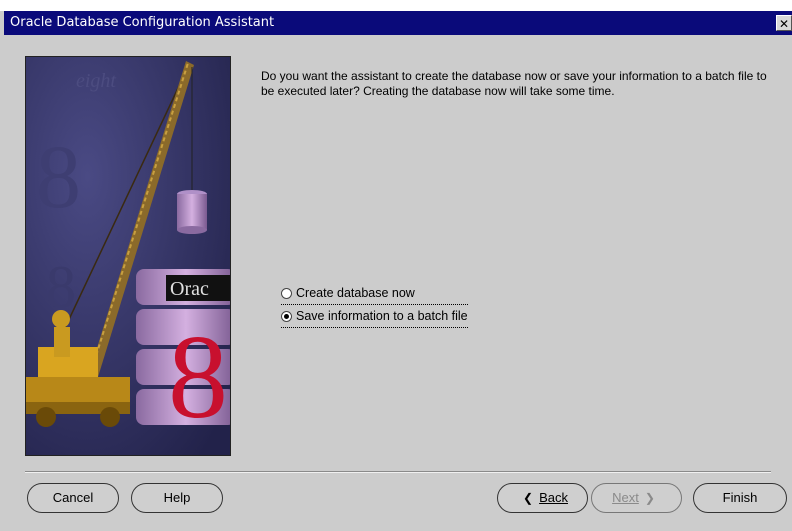  I want to click on database-stack: Orac 8, so click(183, 356).